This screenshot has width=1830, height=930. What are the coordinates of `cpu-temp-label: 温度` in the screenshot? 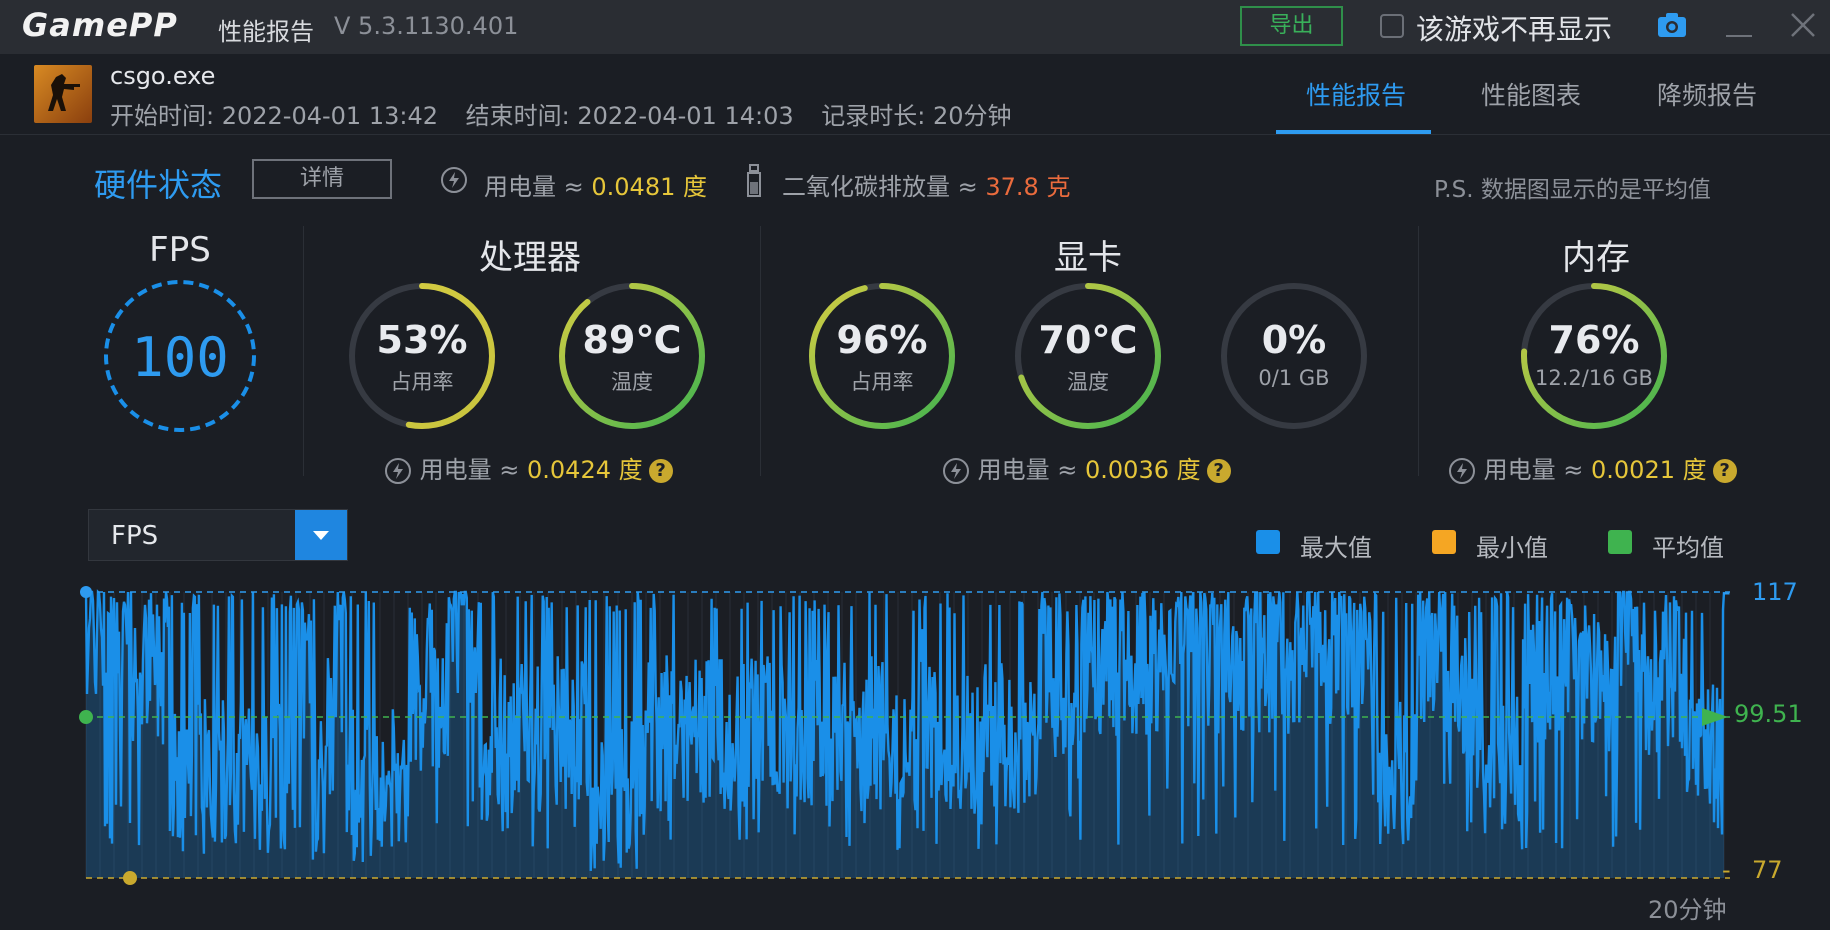 It's located at (632, 382).